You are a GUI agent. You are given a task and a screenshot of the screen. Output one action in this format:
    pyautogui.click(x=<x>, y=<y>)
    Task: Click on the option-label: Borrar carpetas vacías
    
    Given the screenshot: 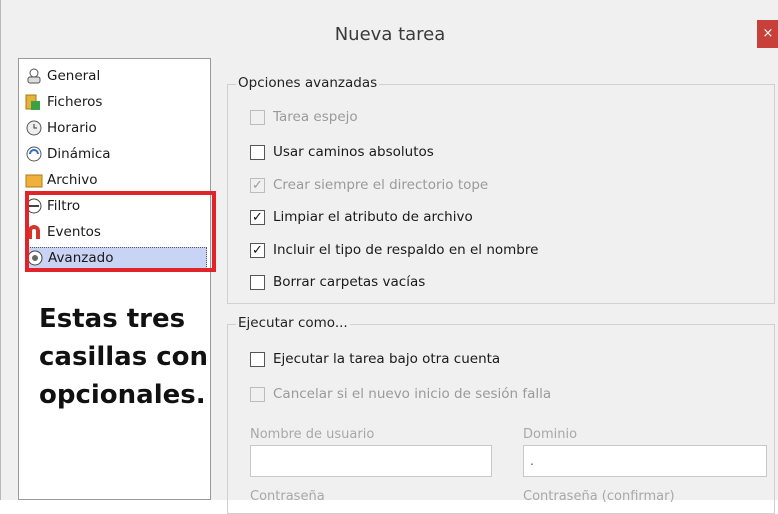 What is the action you would take?
    pyautogui.click(x=349, y=282)
    